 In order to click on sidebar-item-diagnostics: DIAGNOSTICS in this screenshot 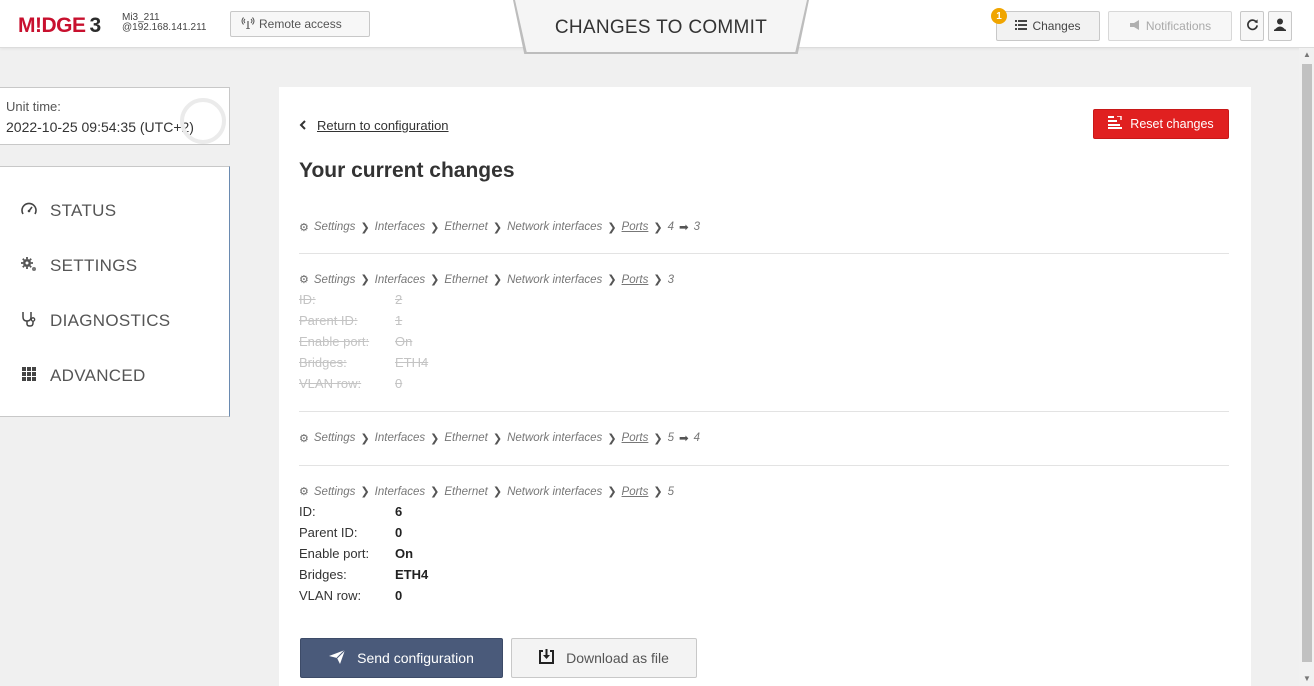, I will do `click(95, 321)`.